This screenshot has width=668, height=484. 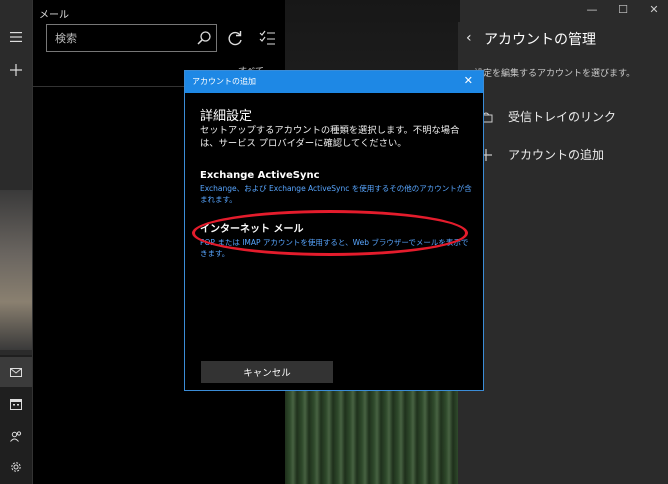 I want to click on selection-mode-icon, so click(x=268, y=38).